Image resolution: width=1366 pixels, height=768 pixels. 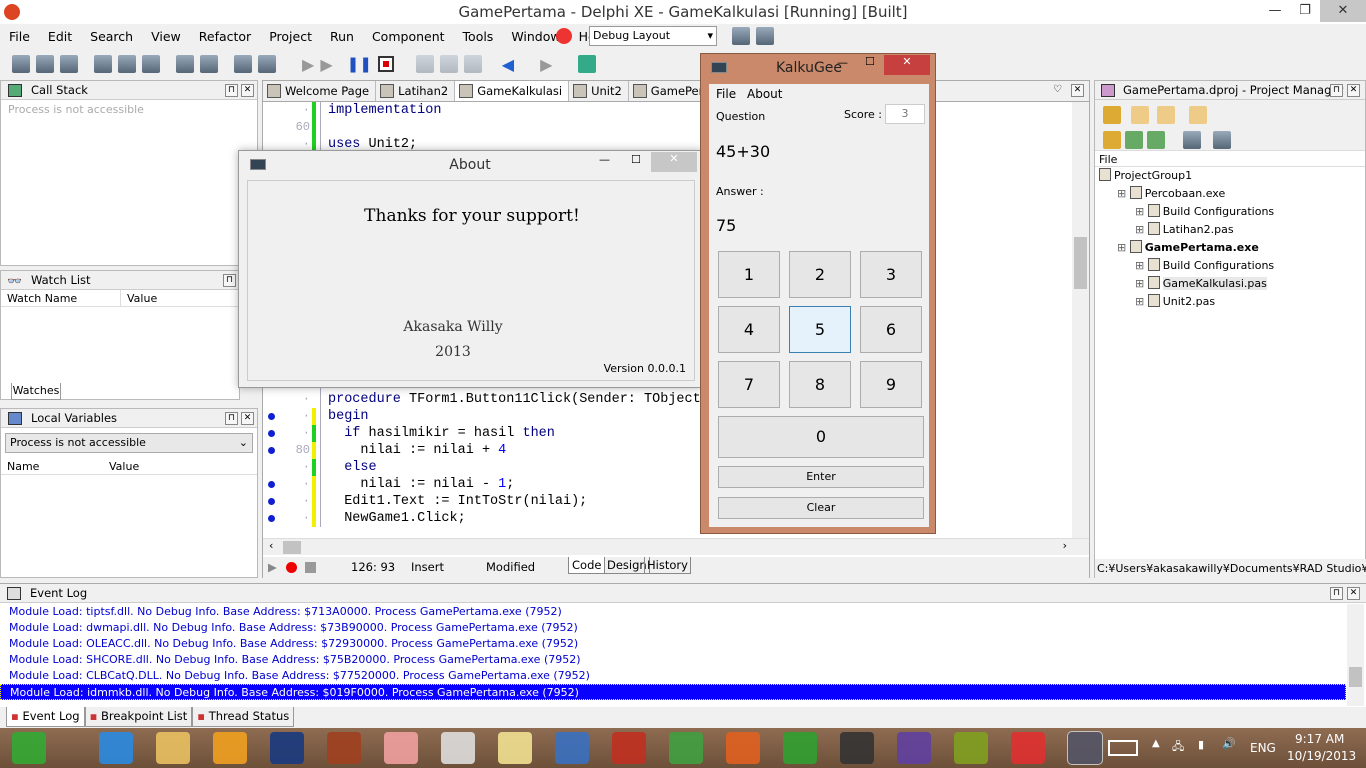 I want to click on run-without-debug-icon: ▶, so click(x=326, y=64).